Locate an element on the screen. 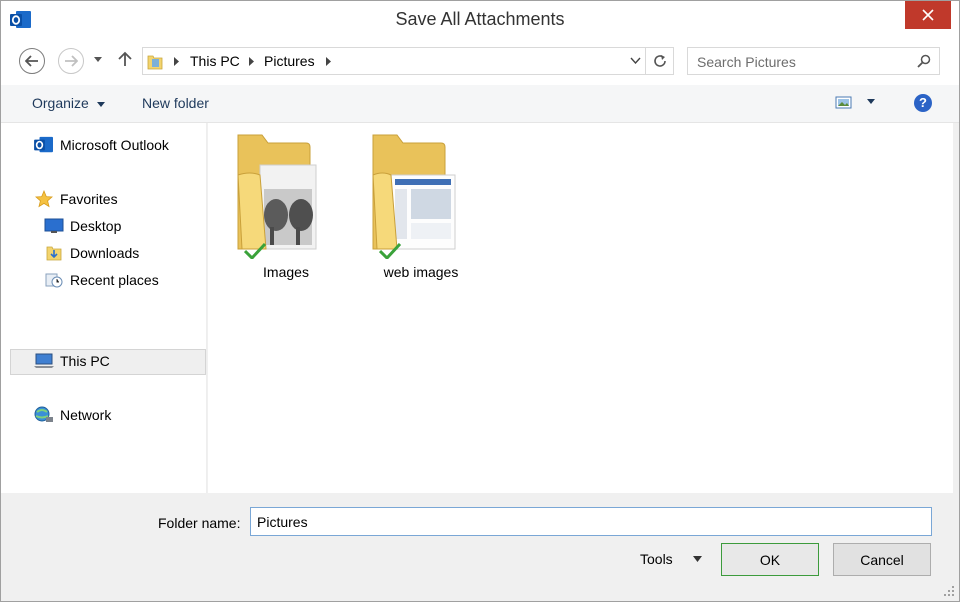 The width and height of the screenshot is (960, 602). search-icon is located at coordinates (924, 61).